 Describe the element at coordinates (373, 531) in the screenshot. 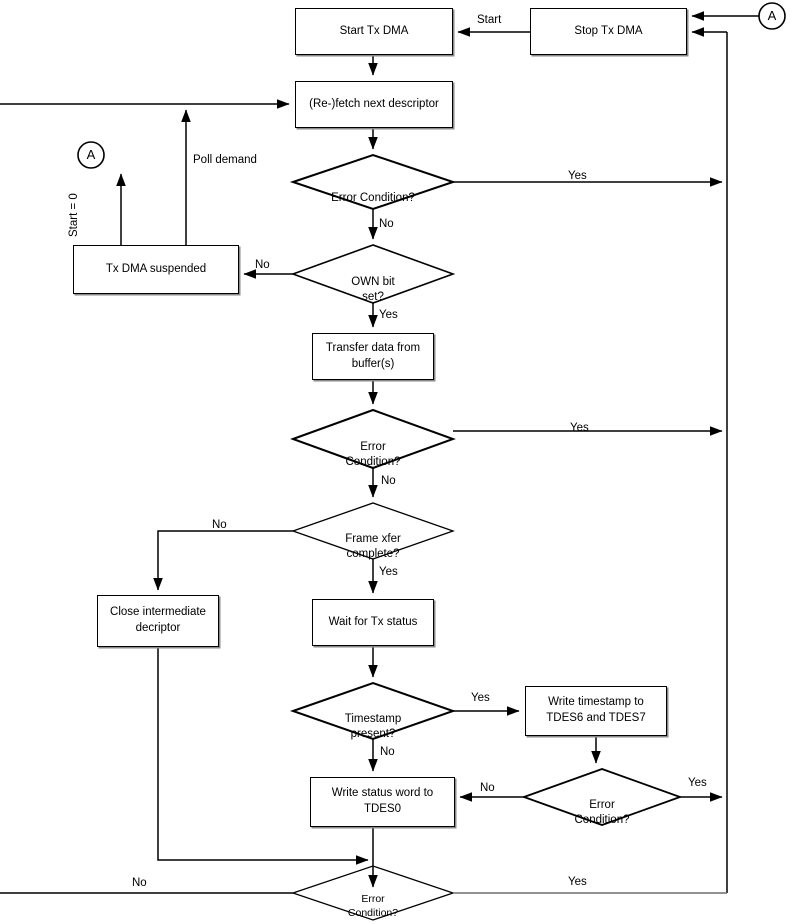

I see `shape-frame-xfer-complete` at that location.